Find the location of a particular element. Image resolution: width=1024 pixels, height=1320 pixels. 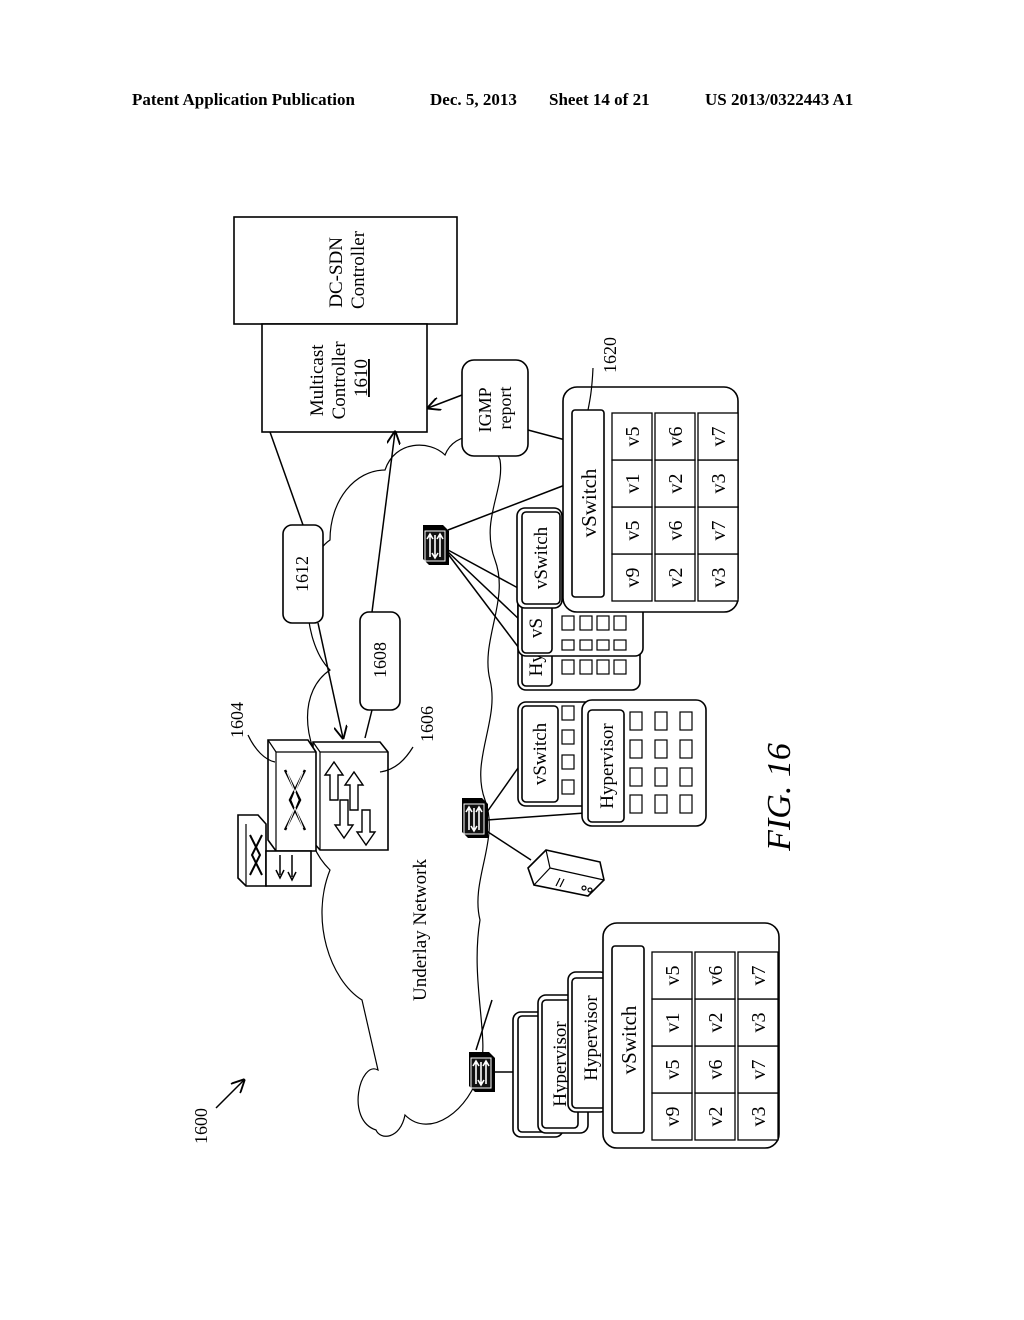

label-1612: 1612 is located at coordinates (303, 574).